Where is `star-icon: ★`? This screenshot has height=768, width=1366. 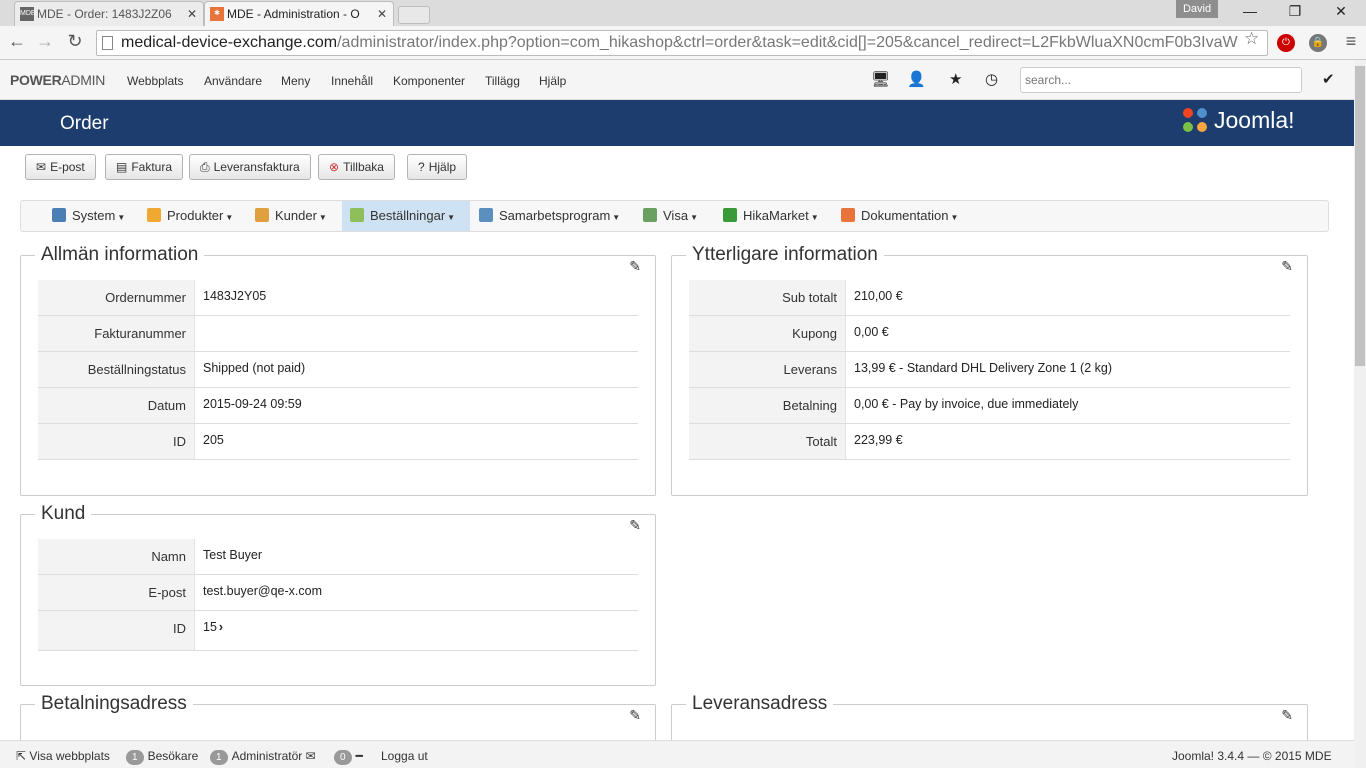
star-icon: ★ is located at coordinates (955, 79).